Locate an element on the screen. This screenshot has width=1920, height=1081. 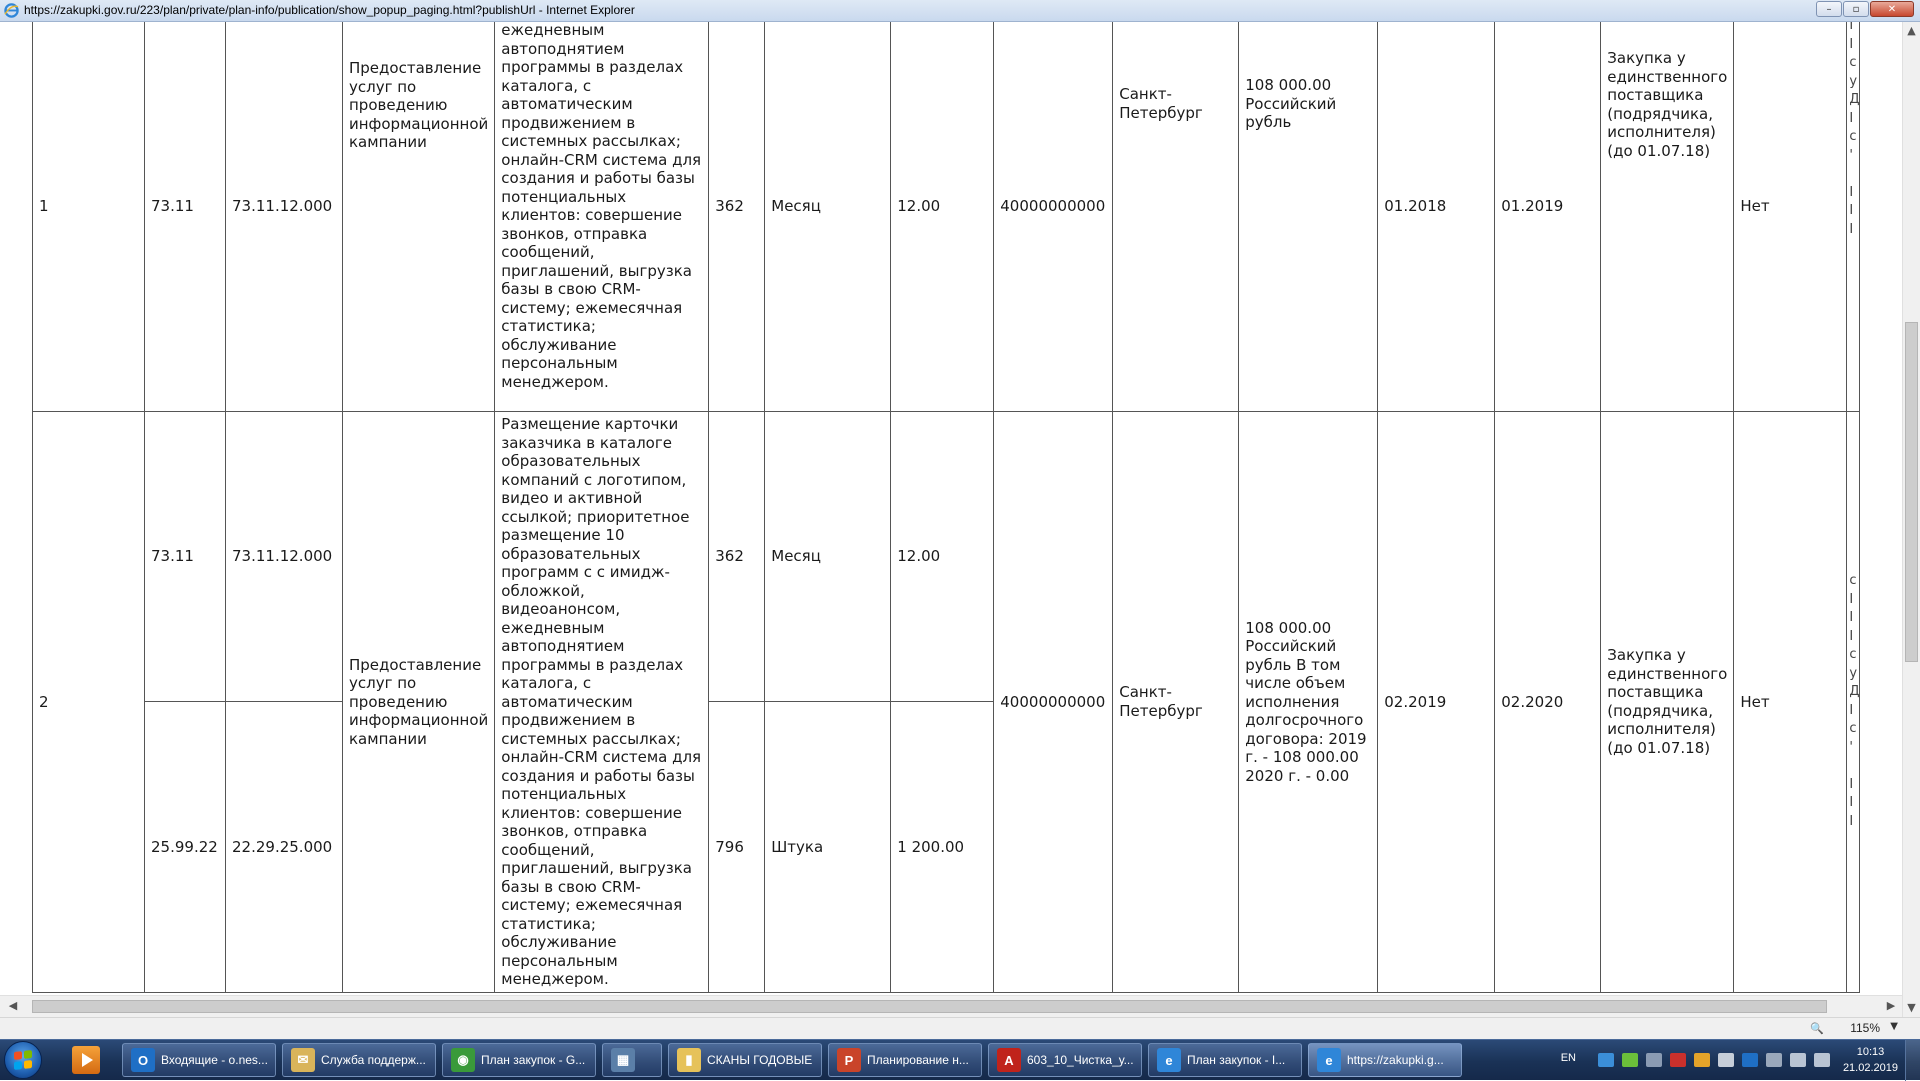
start-button is located at coordinates (23, 1060).